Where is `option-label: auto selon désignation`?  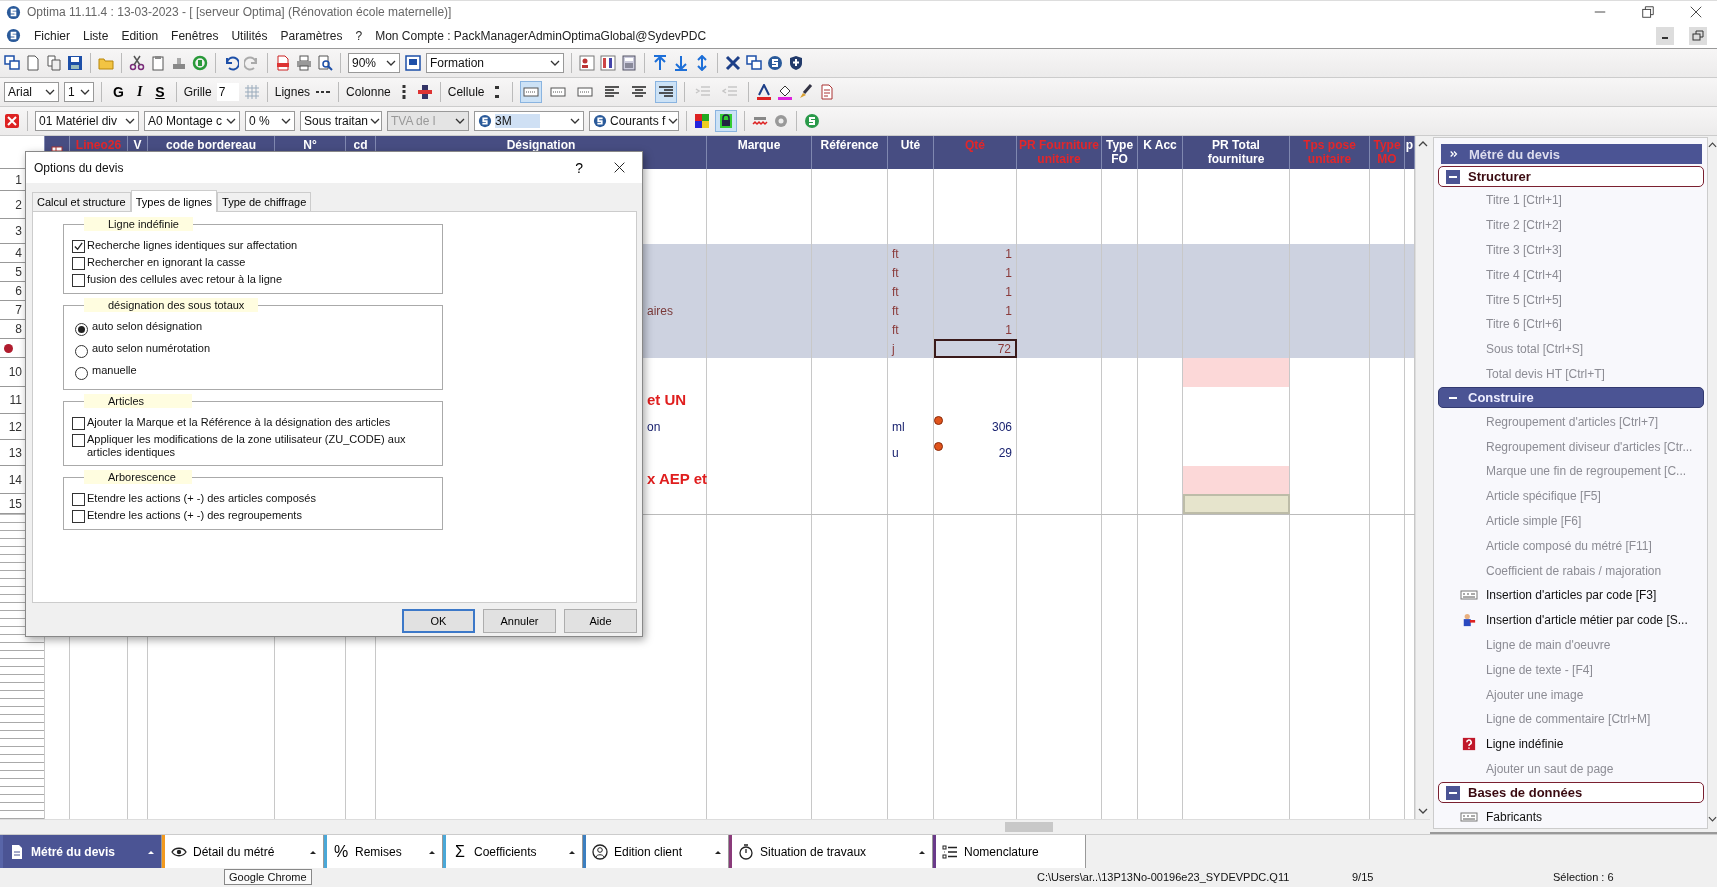 option-label: auto selon désignation is located at coordinates (147, 326).